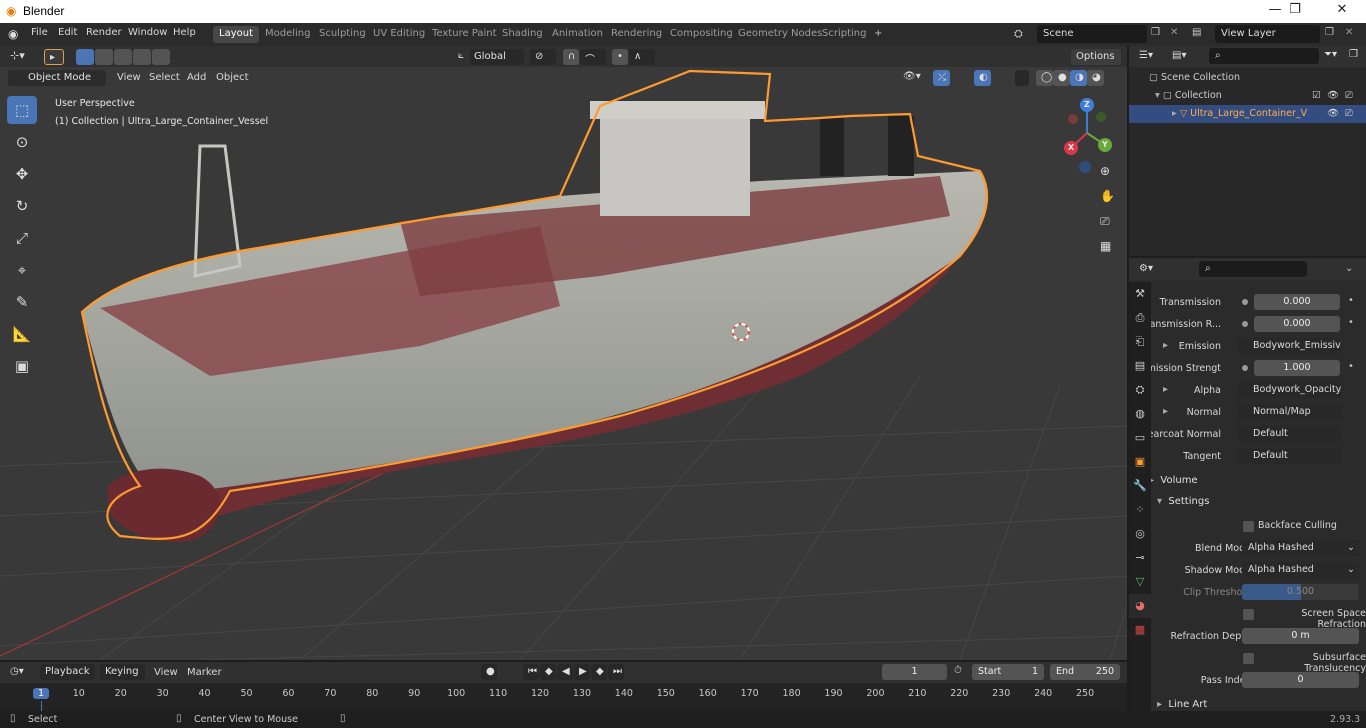 The height and width of the screenshot is (728, 1366). I want to click on particles-tab-icon: ⁘, so click(1140, 510).